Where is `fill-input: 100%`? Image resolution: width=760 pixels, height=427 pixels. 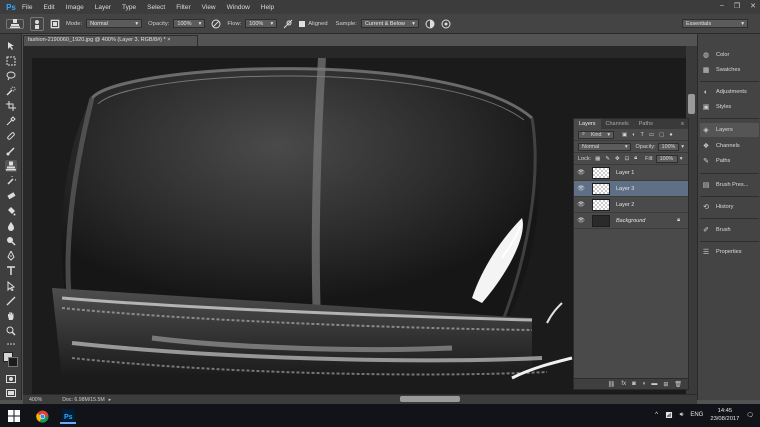 fill-input: 100% is located at coordinates (666, 158).